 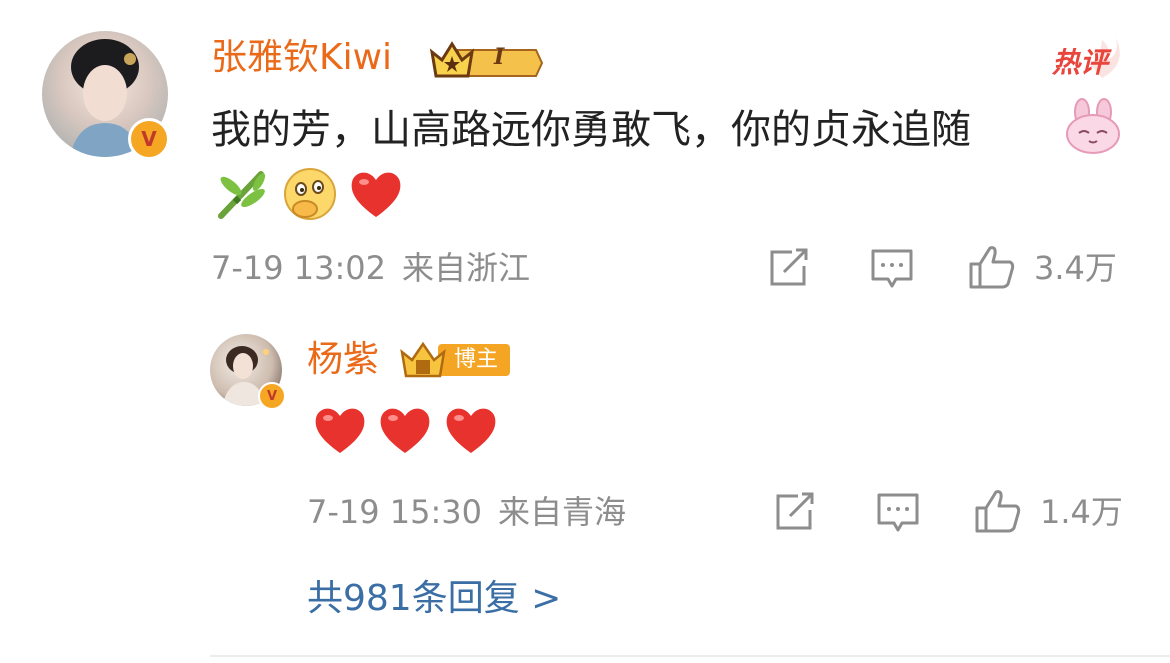 I want to click on bamboo-emoji, so click(x=242, y=194).